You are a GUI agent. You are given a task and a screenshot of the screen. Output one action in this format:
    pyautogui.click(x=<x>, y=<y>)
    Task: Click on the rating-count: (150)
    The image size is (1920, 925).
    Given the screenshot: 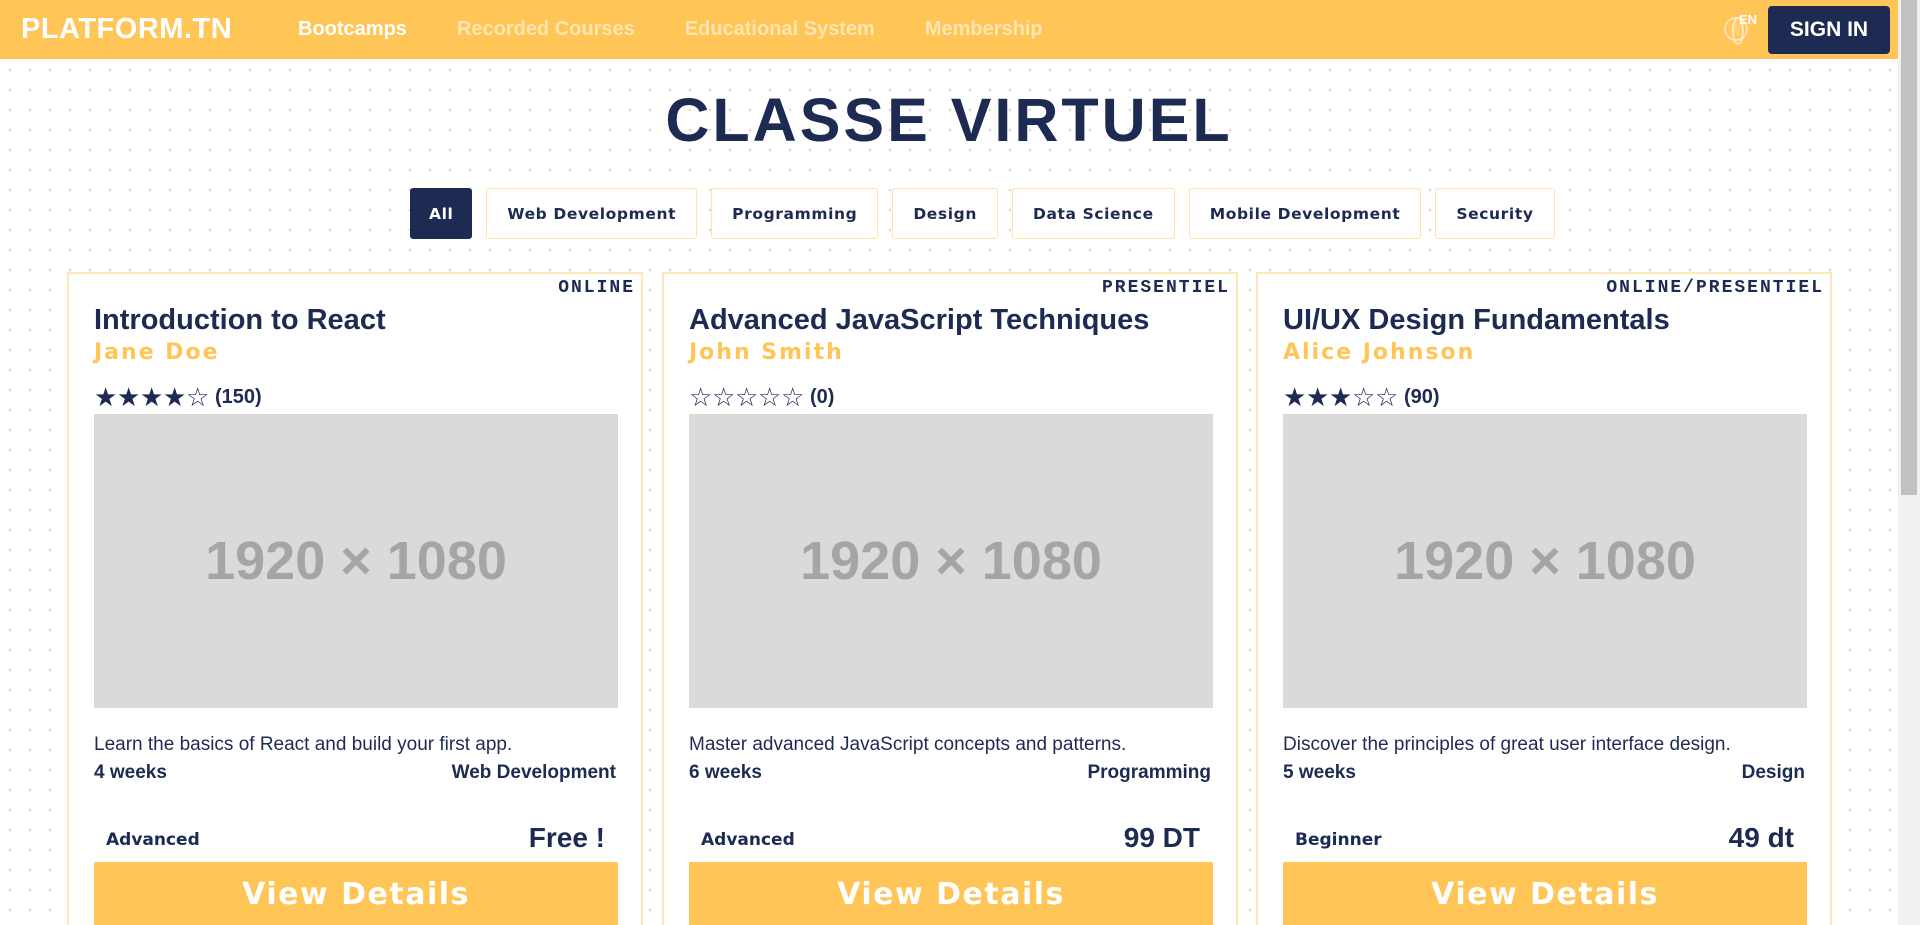 What is the action you would take?
    pyautogui.click(x=238, y=396)
    